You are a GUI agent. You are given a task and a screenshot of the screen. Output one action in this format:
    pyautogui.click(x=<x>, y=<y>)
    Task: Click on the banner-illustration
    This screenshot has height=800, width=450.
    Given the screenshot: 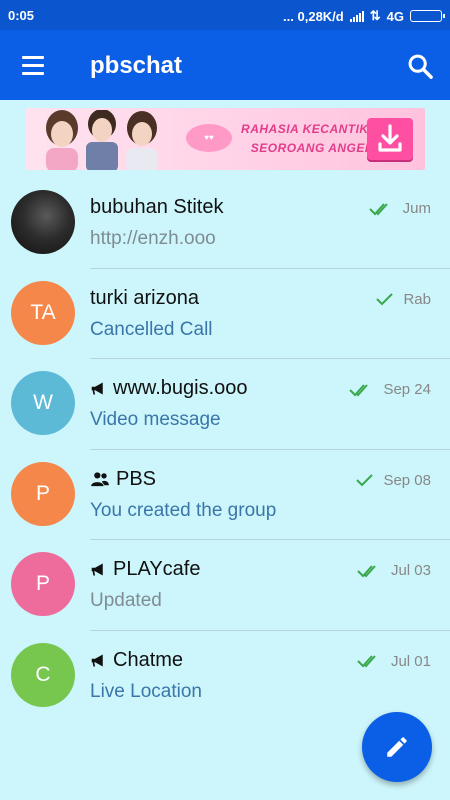 What is the action you would take?
    pyautogui.click(x=102, y=140)
    